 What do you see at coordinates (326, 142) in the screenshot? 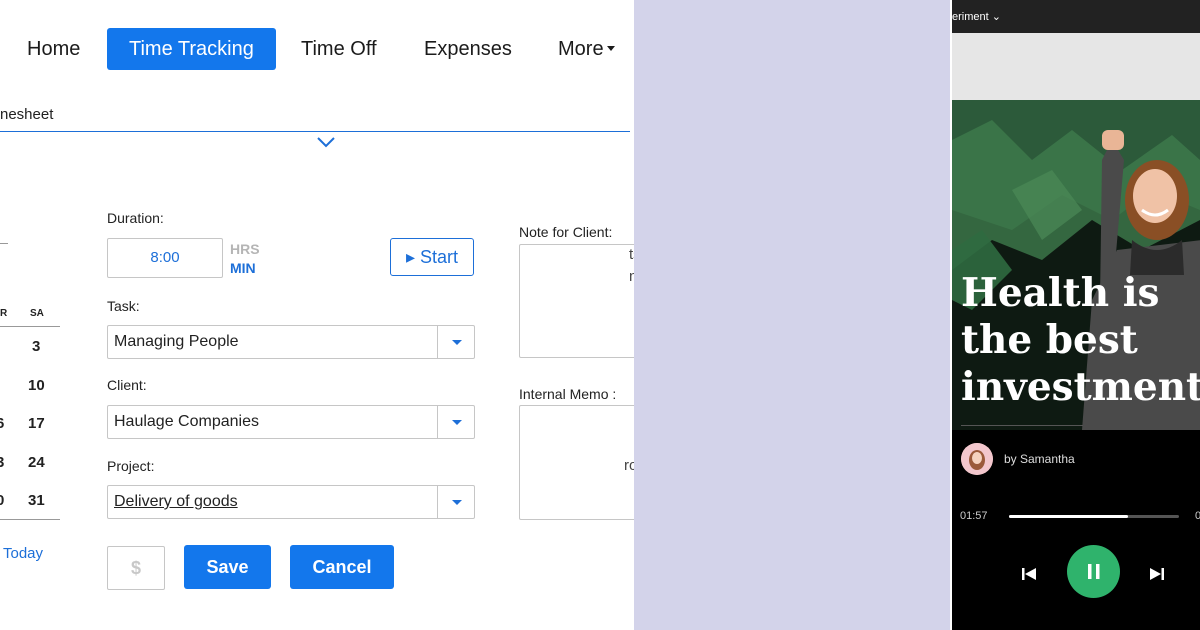
I see `chevron-down-icon` at bounding box center [326, 142].